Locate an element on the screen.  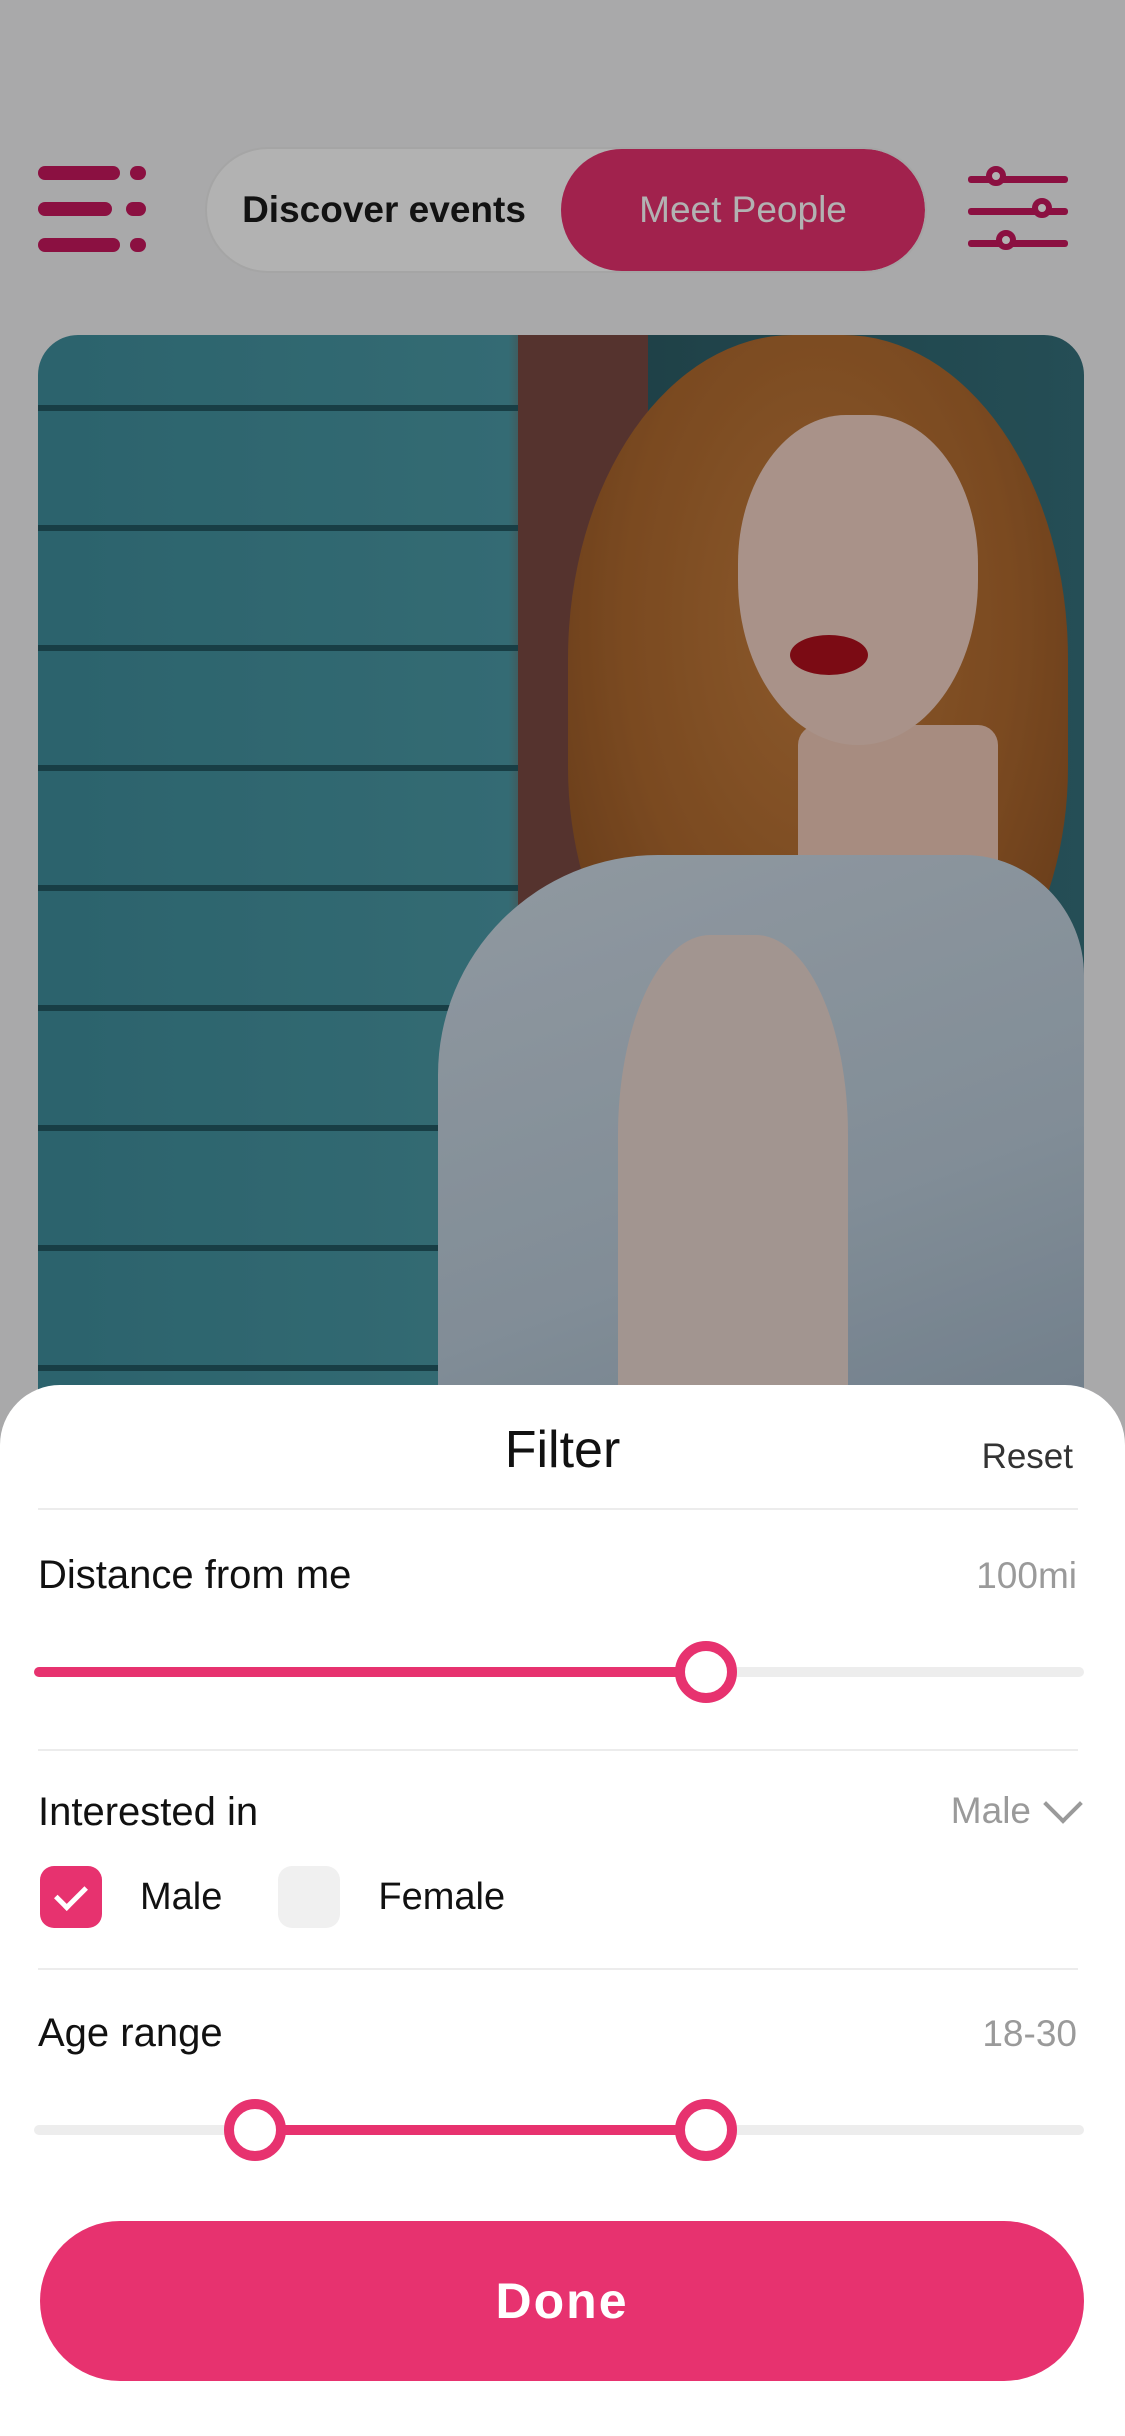
female-checkbox is located at coordinates (309, 1897).